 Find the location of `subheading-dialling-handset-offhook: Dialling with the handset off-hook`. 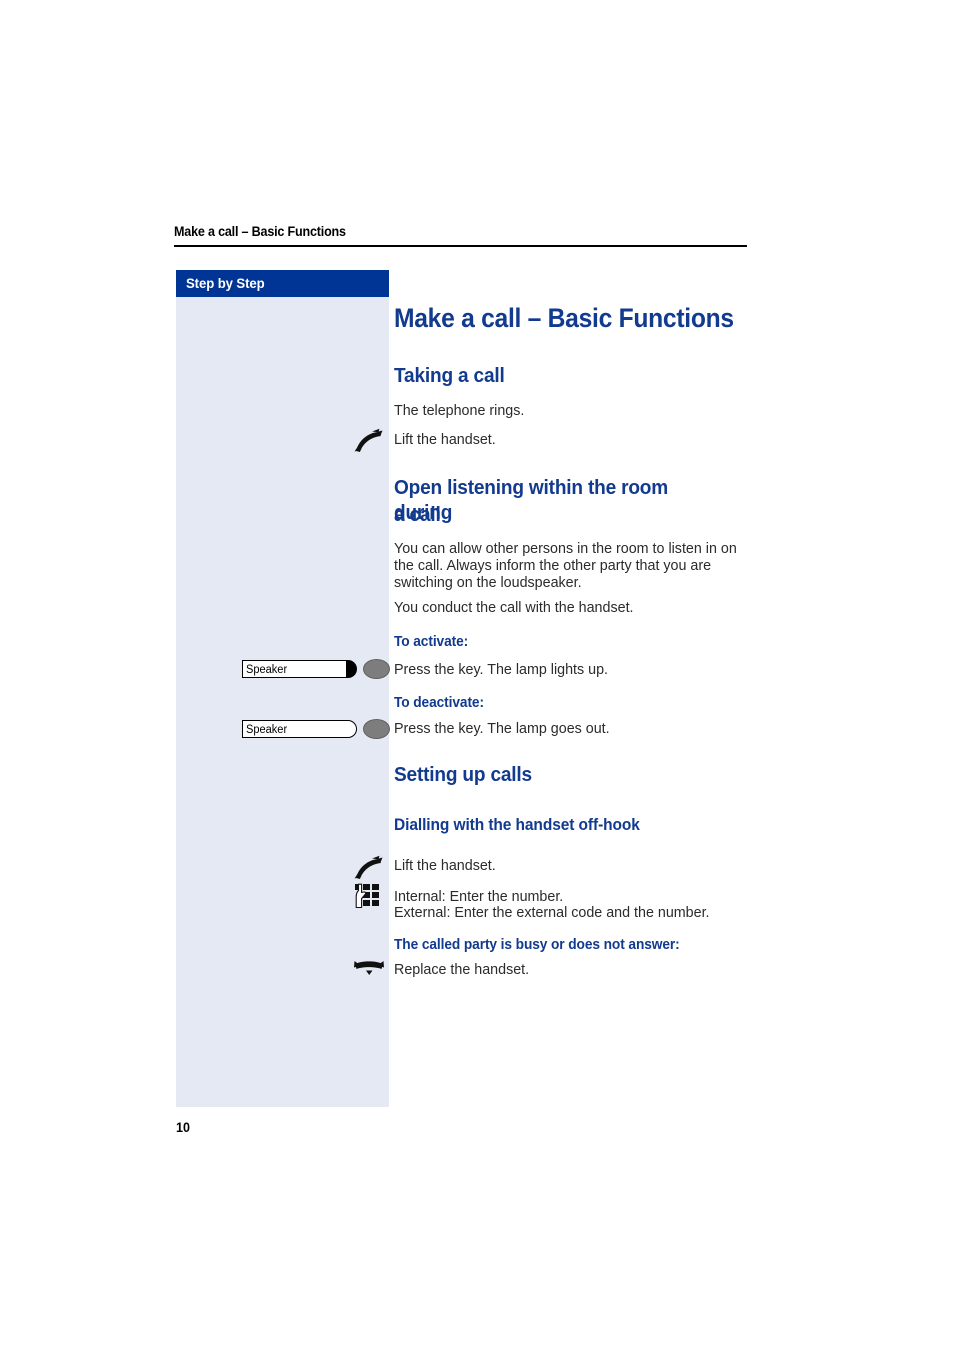

subheading-dialling-handset-offhook: Dialling with the handset off-hook is located at coordinates (517, 825).